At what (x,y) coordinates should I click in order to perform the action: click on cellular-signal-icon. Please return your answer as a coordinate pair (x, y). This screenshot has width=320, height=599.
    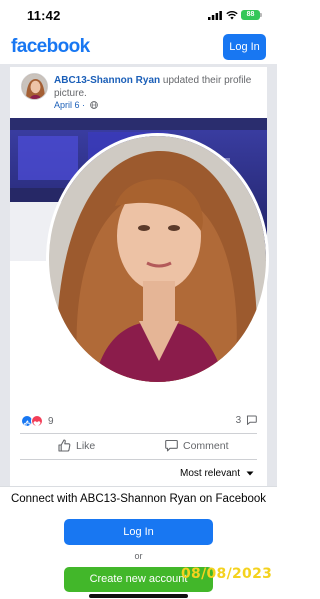
    Looking at the image, I should click on (215, 15).